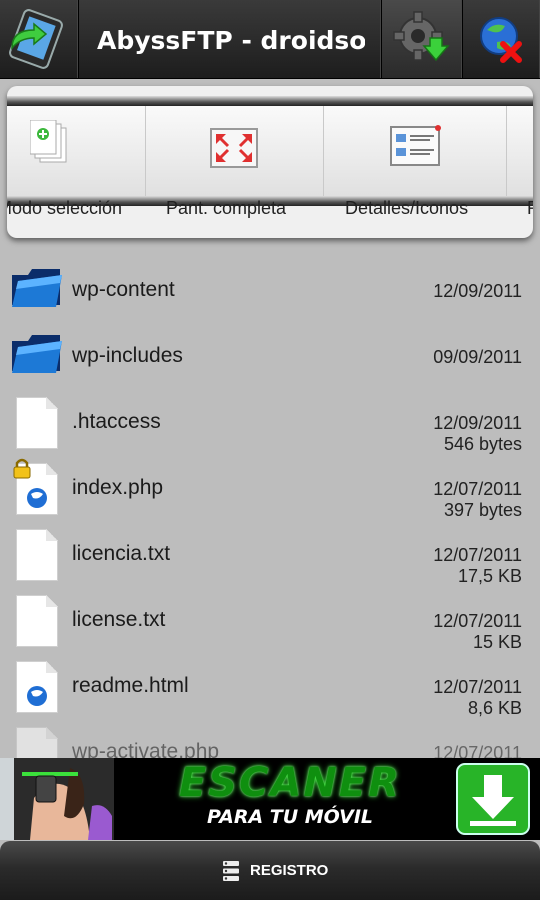 This screenshot has height=900, width=540. I want to click on list-partial-row, so click(270, 247).